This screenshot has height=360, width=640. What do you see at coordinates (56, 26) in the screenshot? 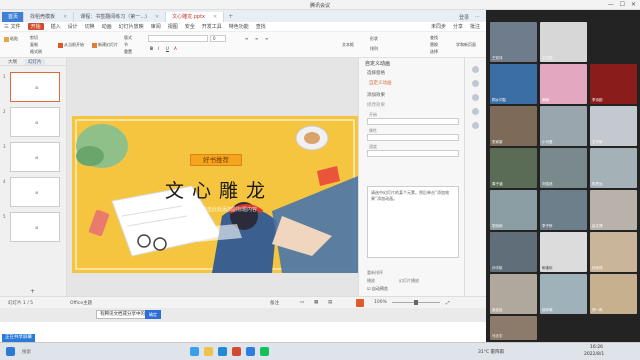
I see `menu-insert: 插入` at bounding box center [56, 26].